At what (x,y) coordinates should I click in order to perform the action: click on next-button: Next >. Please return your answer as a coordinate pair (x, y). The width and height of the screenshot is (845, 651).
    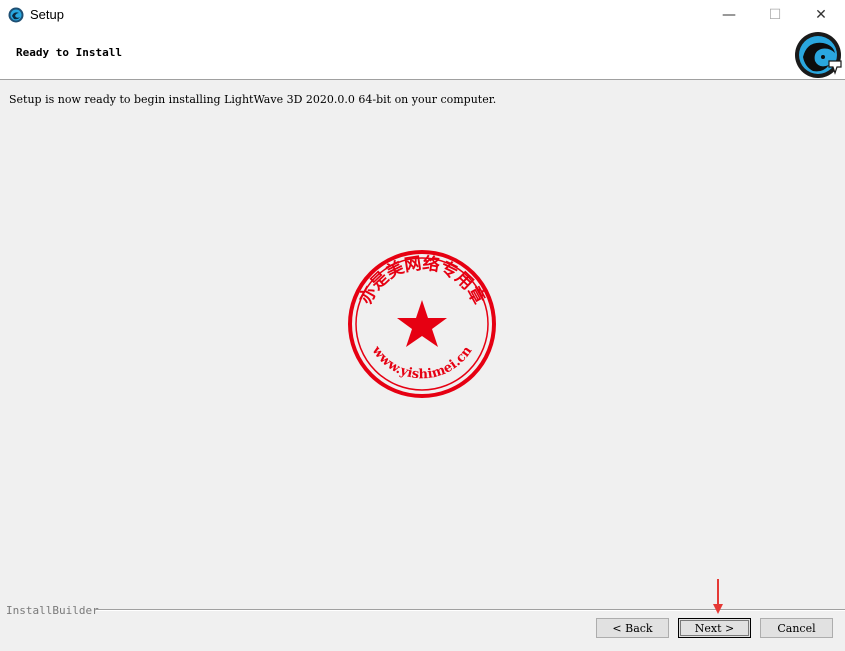
    Looking at the image, I should click on (714, 628).